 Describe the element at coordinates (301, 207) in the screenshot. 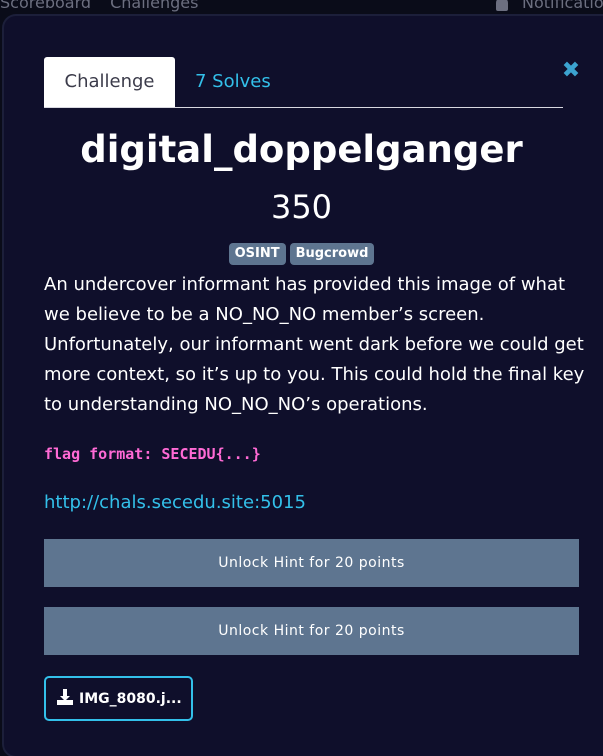

I see `challenge-points: 350` at that location.